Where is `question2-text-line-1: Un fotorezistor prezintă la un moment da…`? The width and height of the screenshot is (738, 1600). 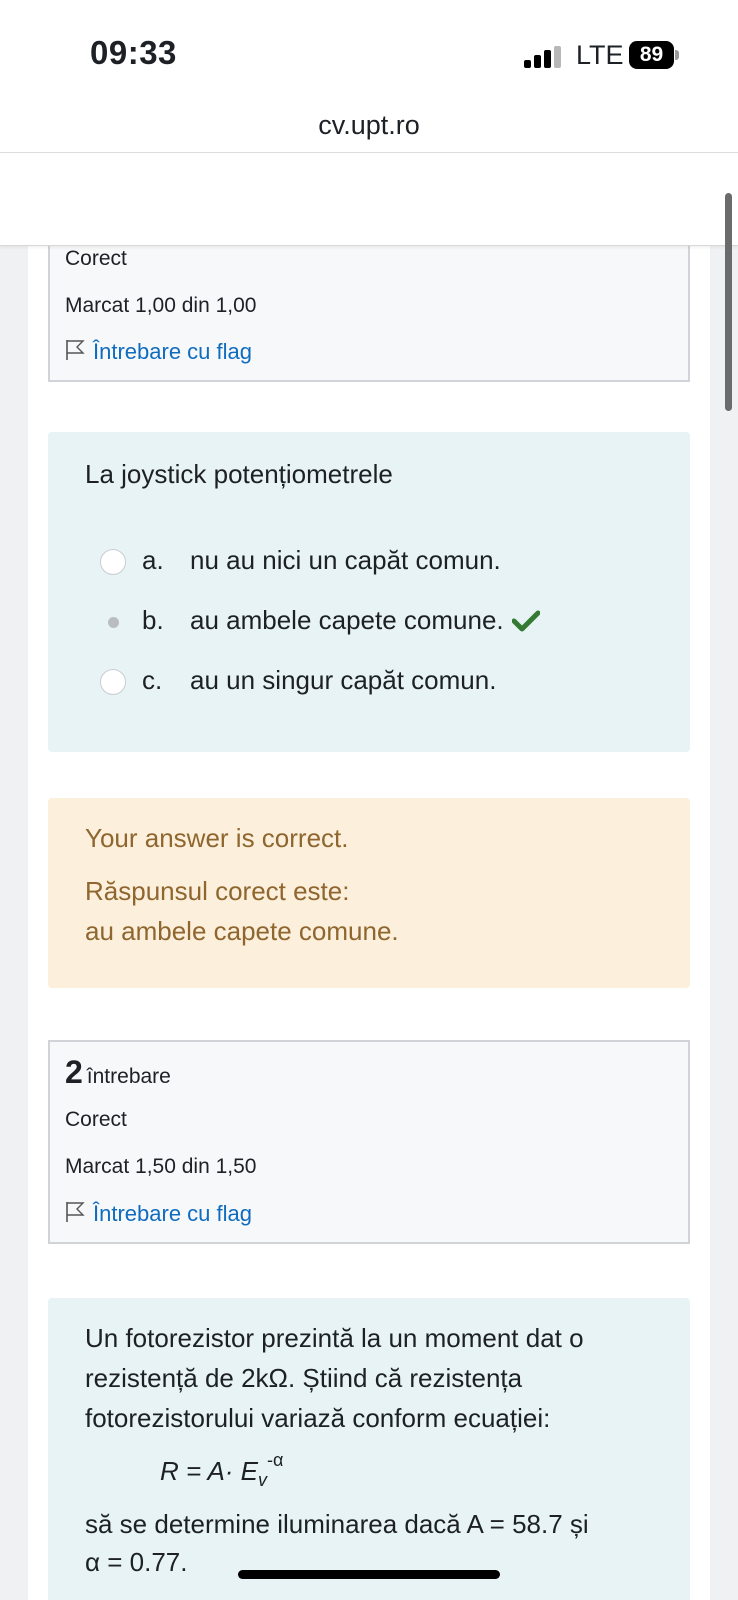 question2-text-line-1: Un fotorezistor prezintă la un moment da… is located at coordinates (334, 1338).